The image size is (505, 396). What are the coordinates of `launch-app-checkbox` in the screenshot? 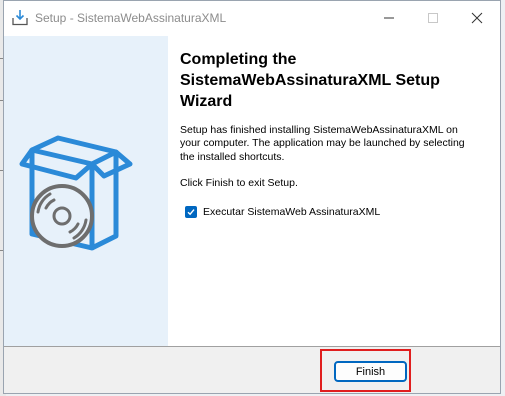 It's located at (191, 212).